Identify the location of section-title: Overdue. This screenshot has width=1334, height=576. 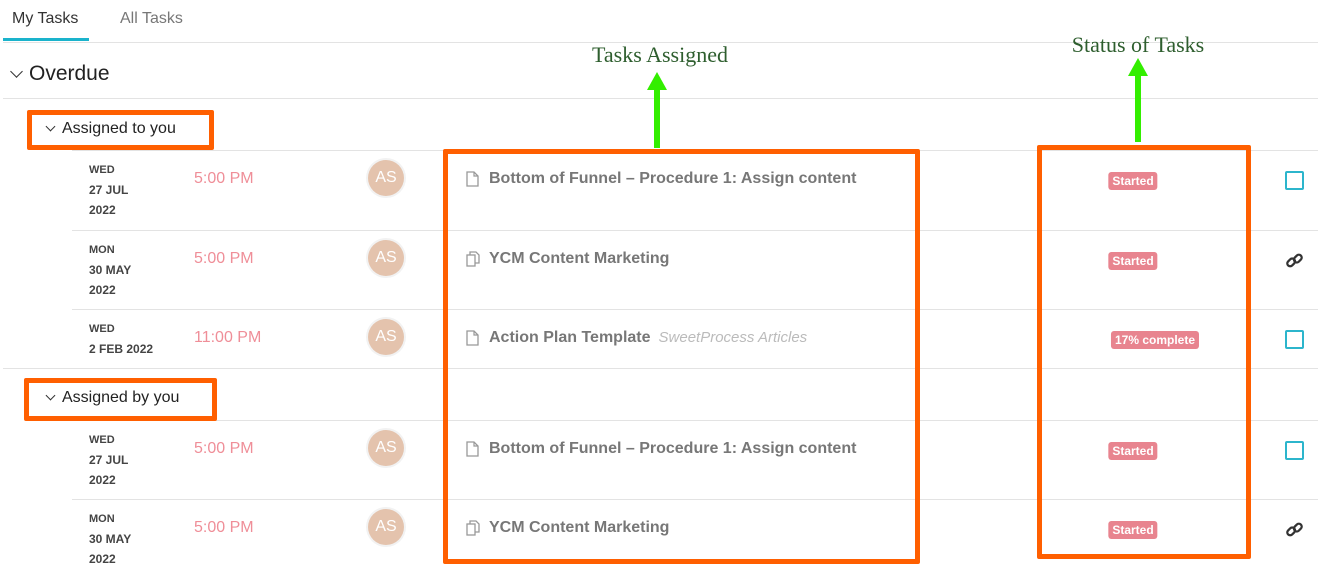
(69, 73).